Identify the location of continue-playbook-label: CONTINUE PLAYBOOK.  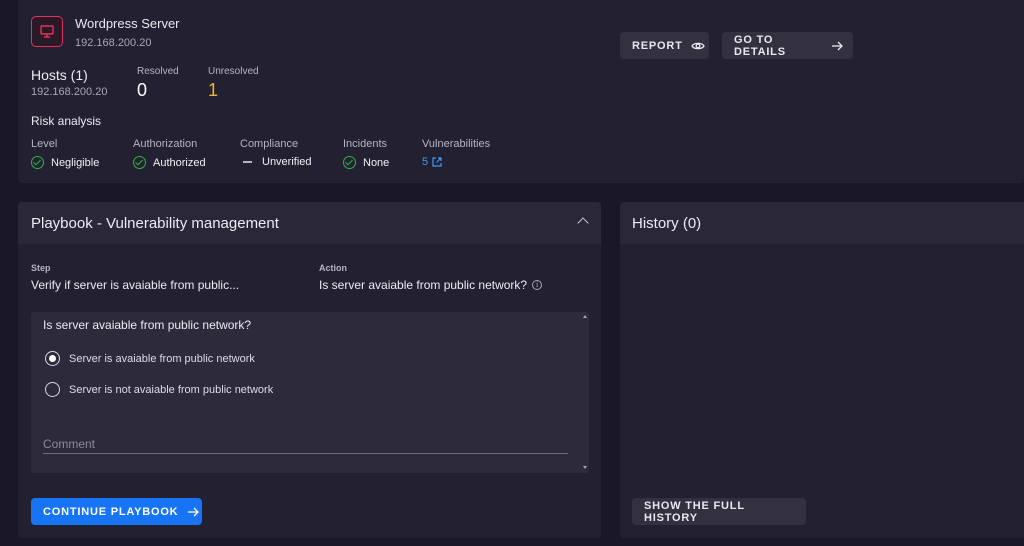
(111, 511).